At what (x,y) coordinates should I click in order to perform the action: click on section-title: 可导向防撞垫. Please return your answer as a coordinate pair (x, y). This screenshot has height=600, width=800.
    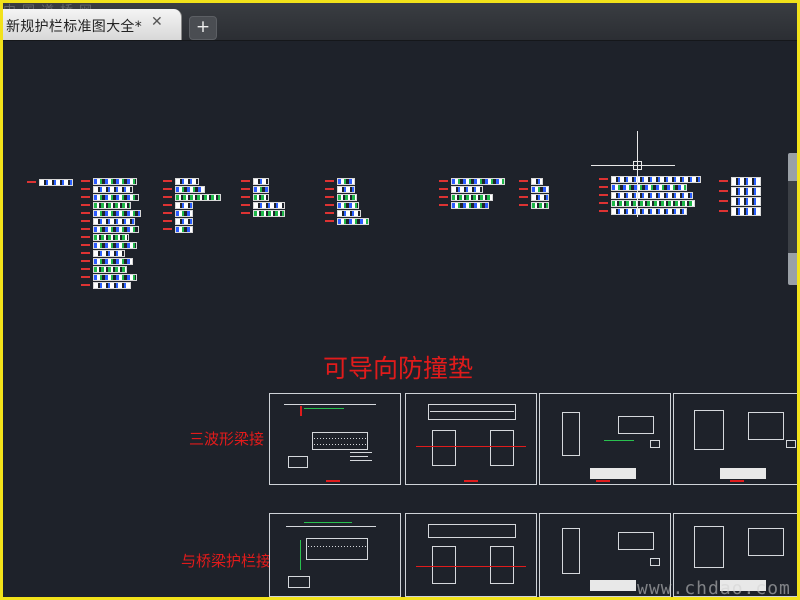
    Looking at the image, I should click on (398, 368).